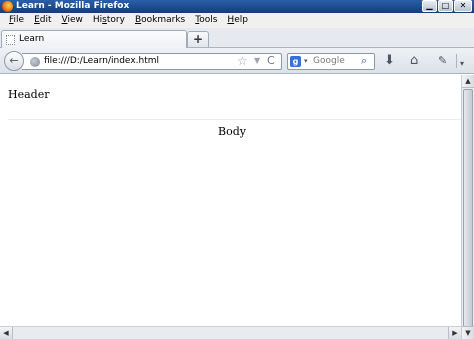 This screenshot has height=339, width=474. I want to click on home-icon: ⌂, so click(414, 61).